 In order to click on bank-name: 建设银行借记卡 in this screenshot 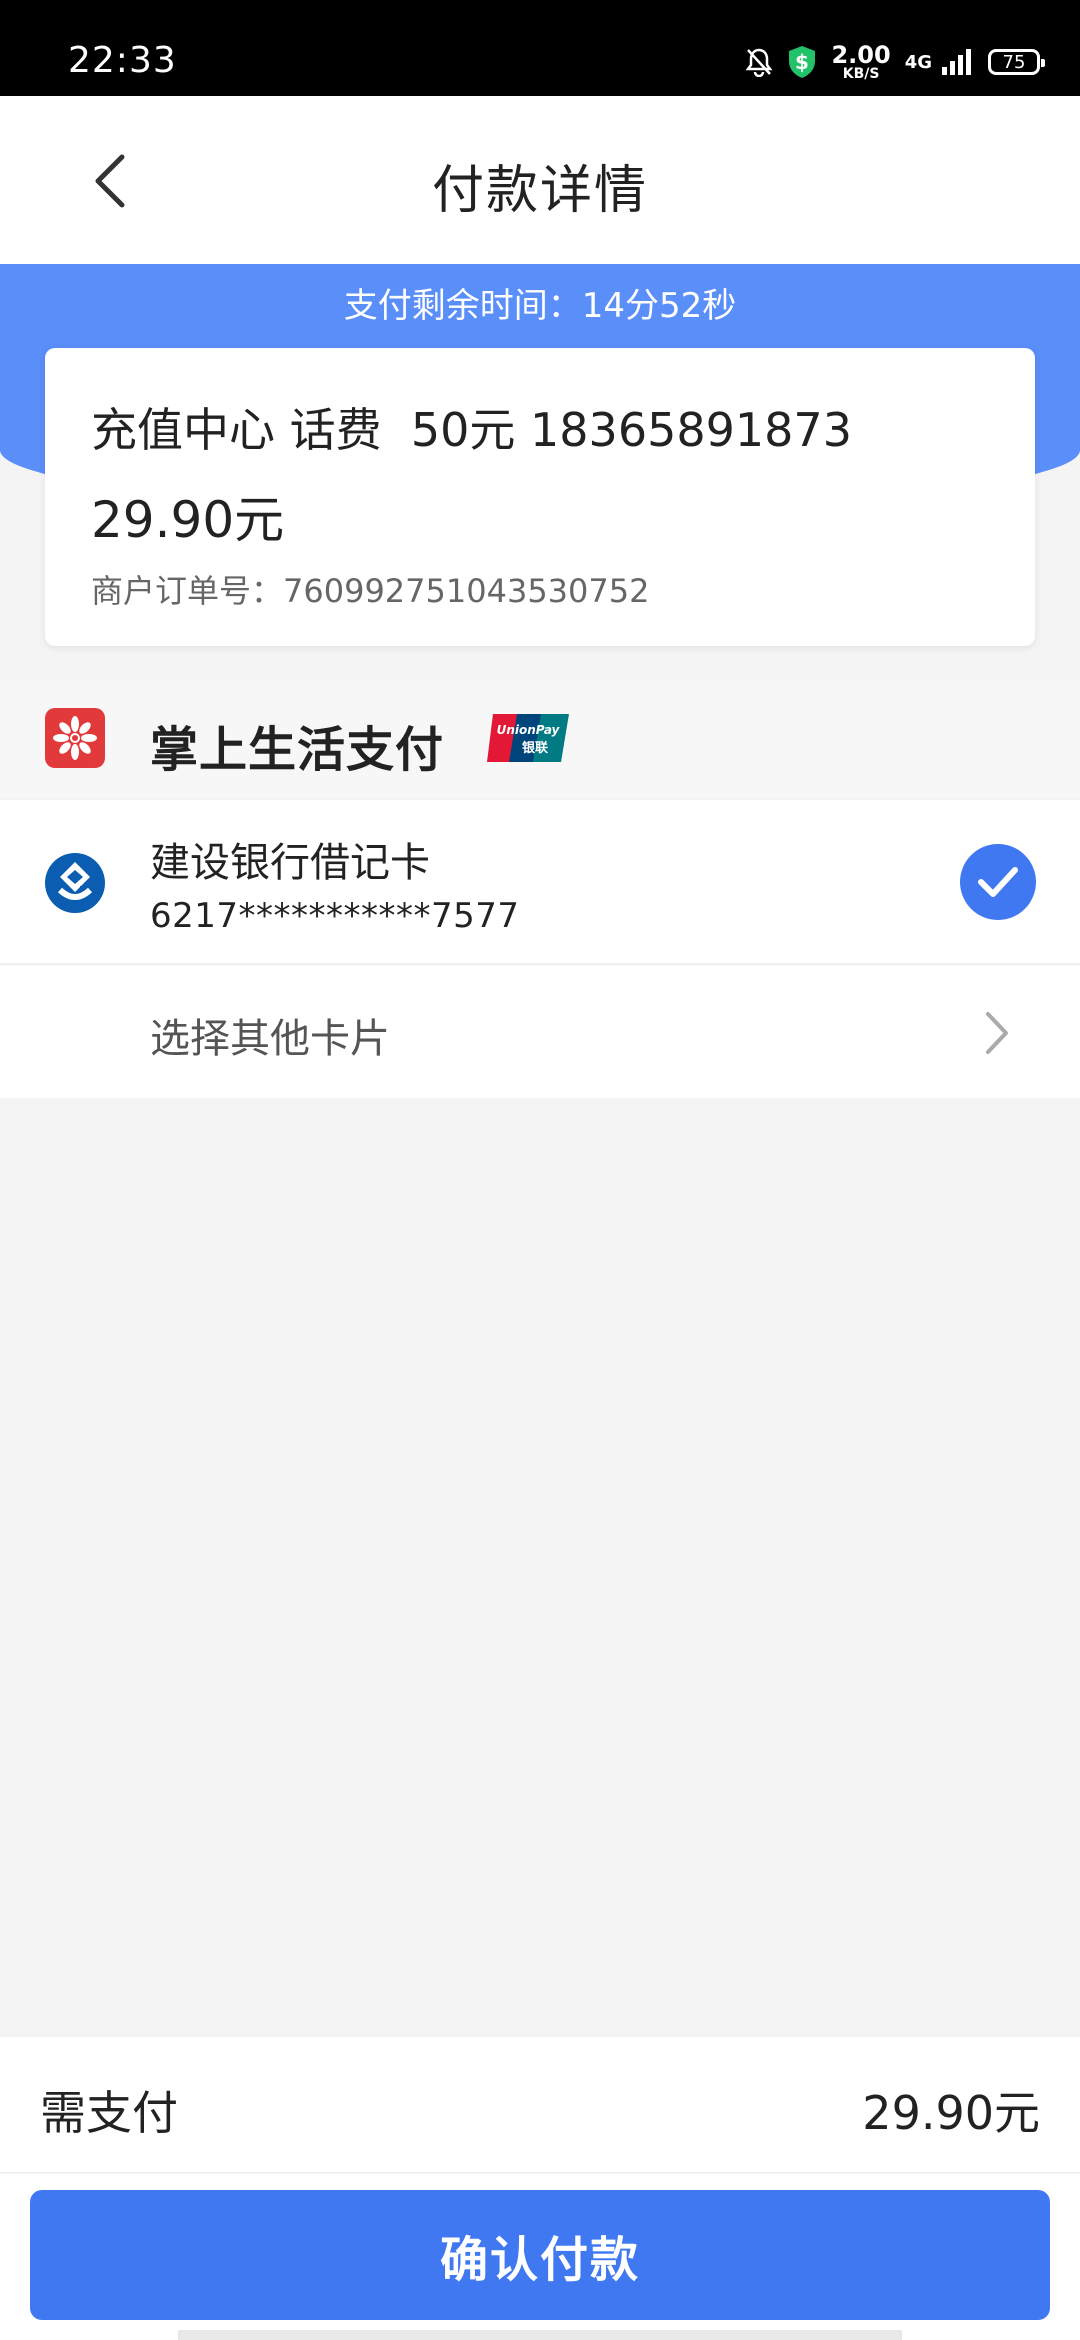, I will do `click(290, 863)`.